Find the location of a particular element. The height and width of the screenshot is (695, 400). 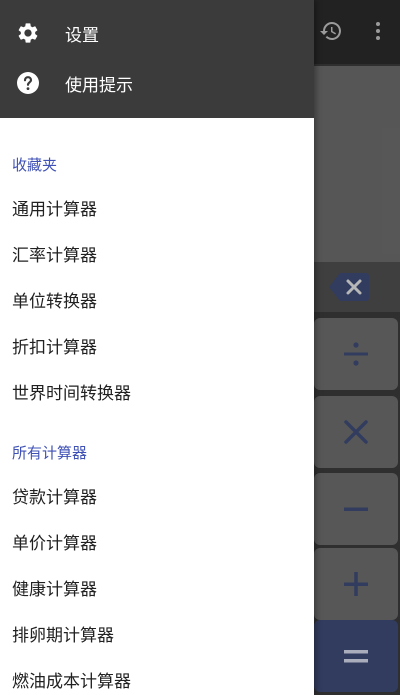

all-calculators-section-title: 所有计算器 is located at coordinates (50, 453).